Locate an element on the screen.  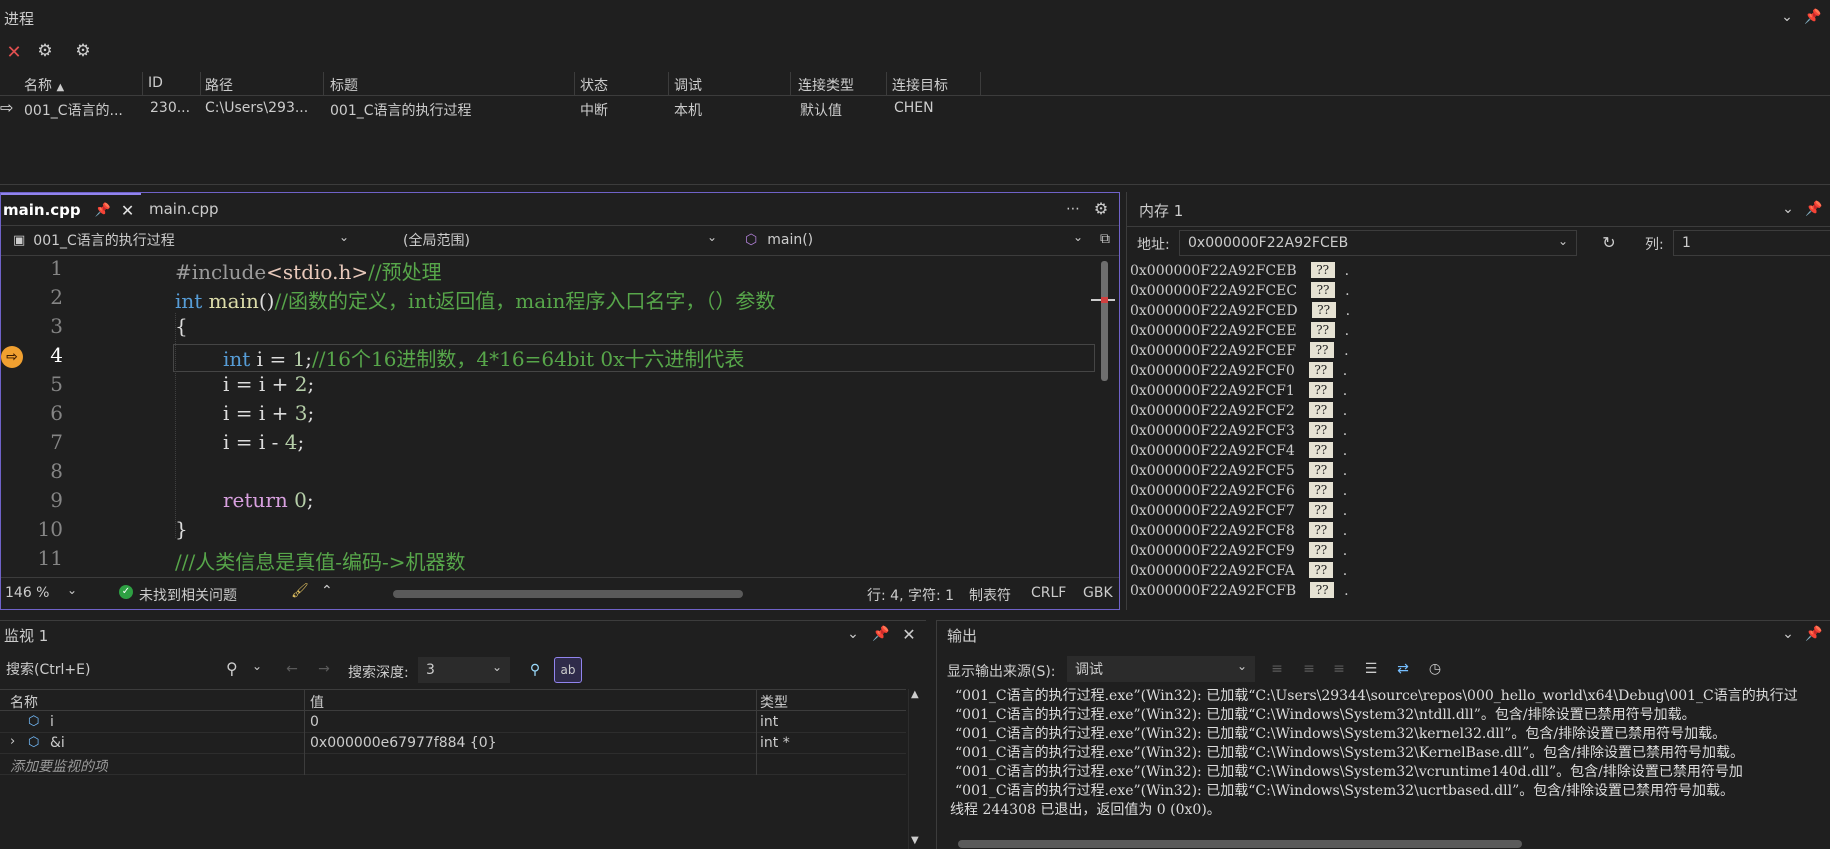
memory-row: 0x000000F22A92FCF4??. is located at coordinates (1238, 452).